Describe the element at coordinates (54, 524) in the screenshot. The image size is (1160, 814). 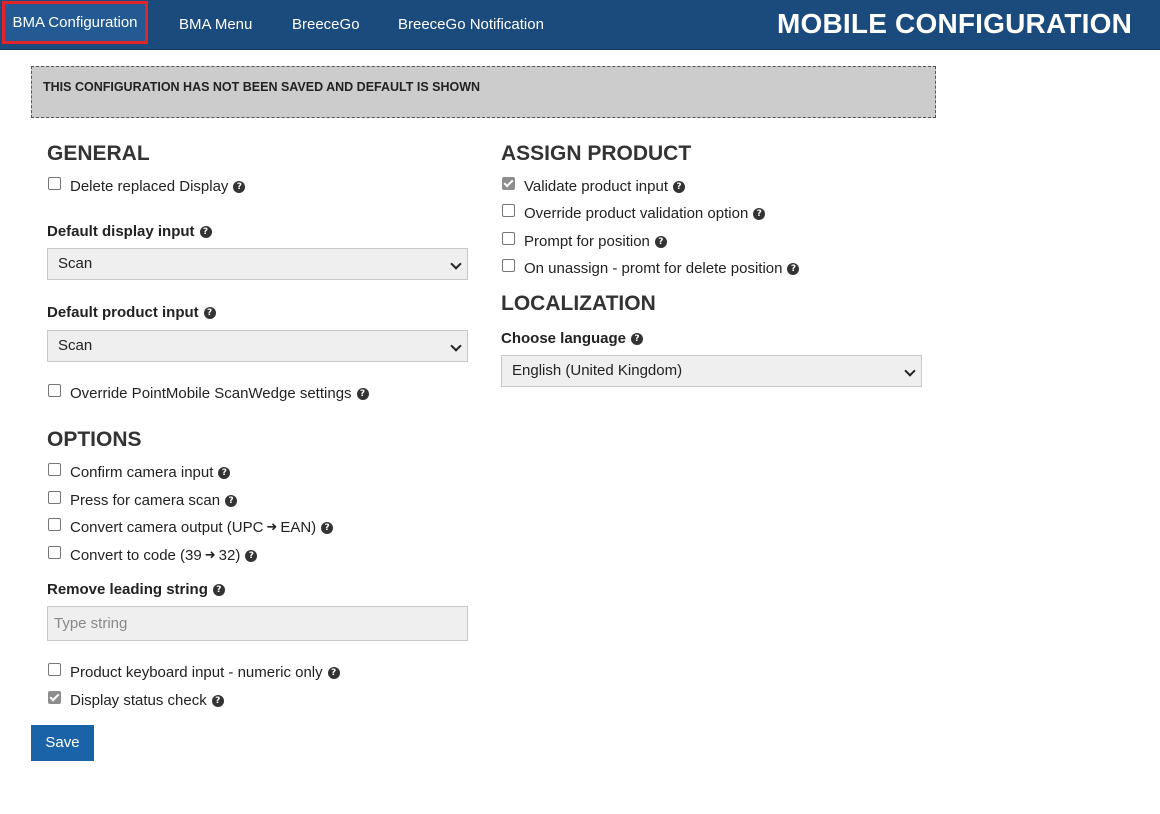
I see `convert-camera-output-checkbox` at that location.